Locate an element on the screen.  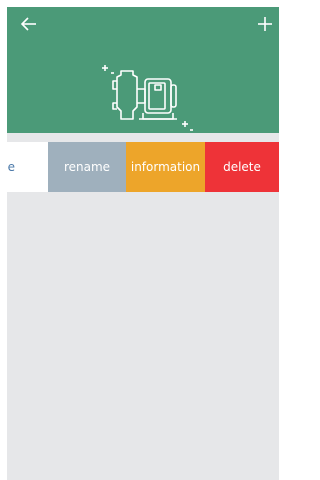
header-spacer is located at coordinates (143, 137).